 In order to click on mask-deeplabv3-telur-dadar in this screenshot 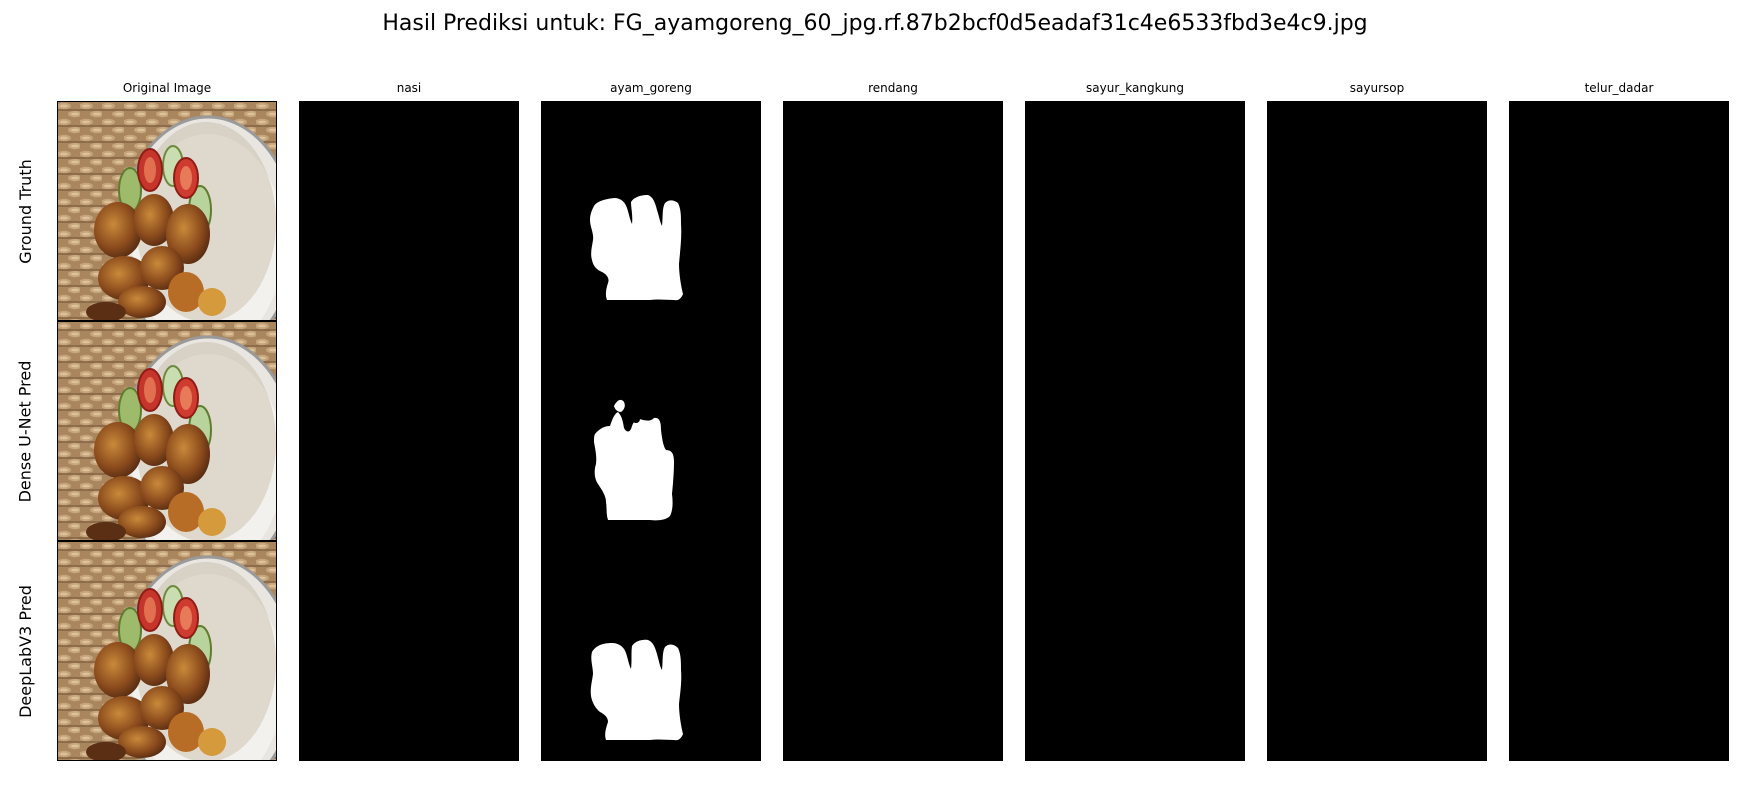, I will do `click(1619, 651)`.